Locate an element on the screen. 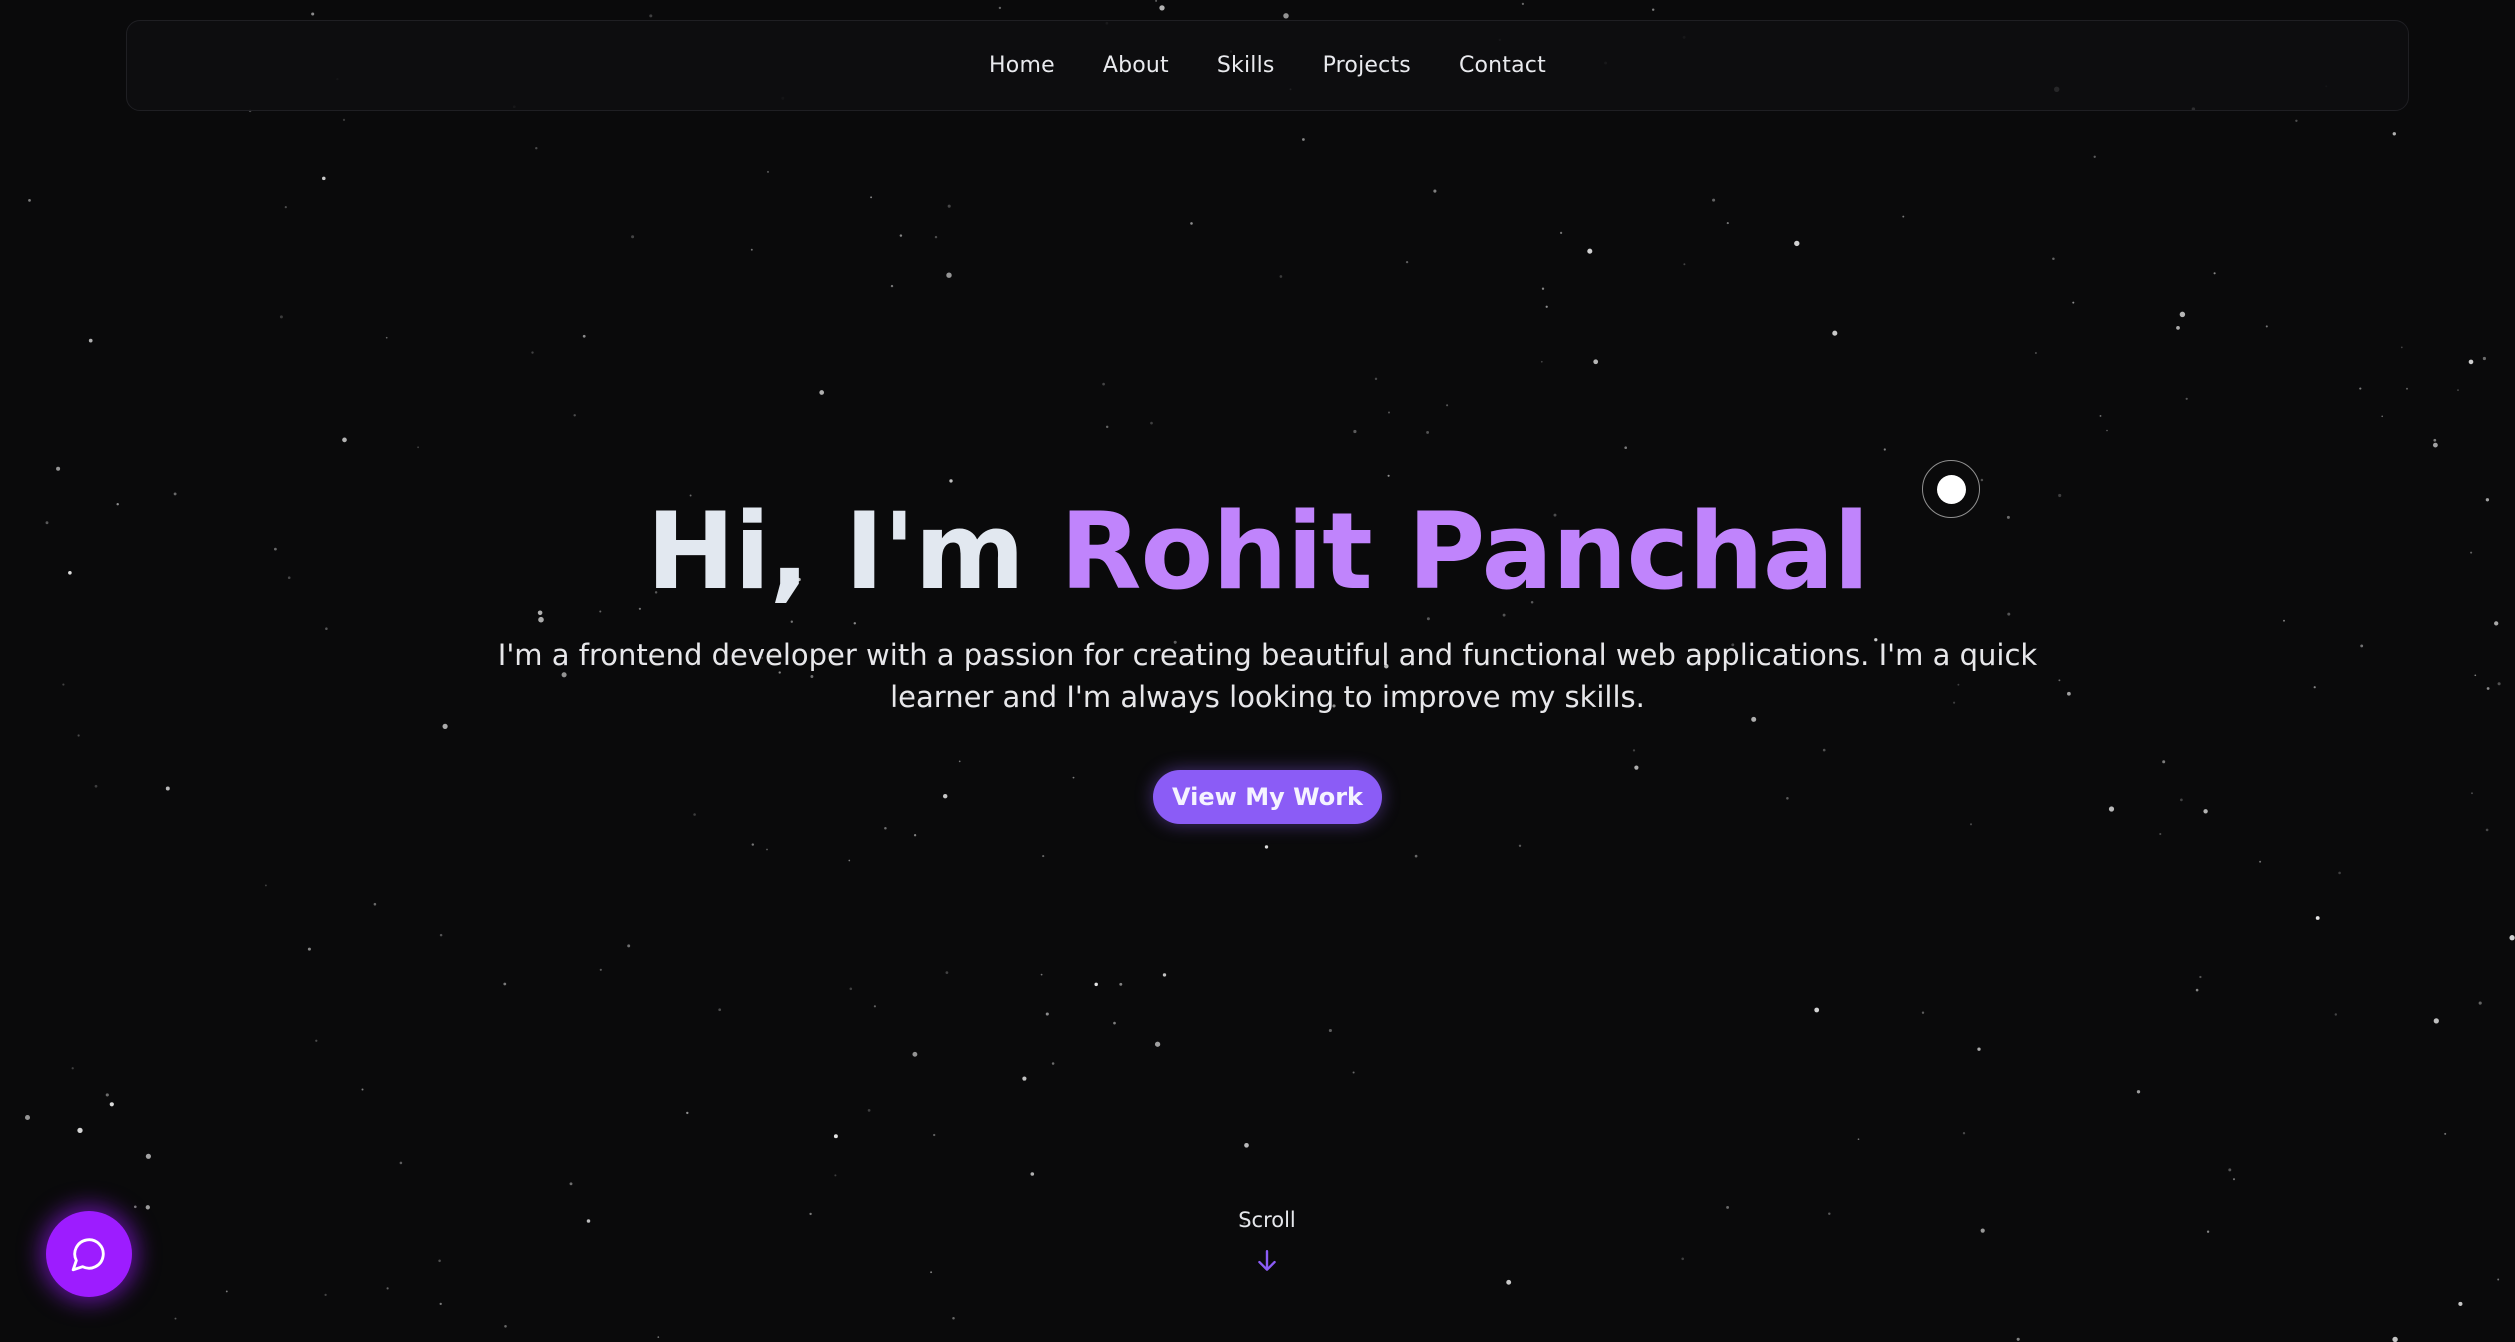  chat-button is located at coordinates (89, 1254).